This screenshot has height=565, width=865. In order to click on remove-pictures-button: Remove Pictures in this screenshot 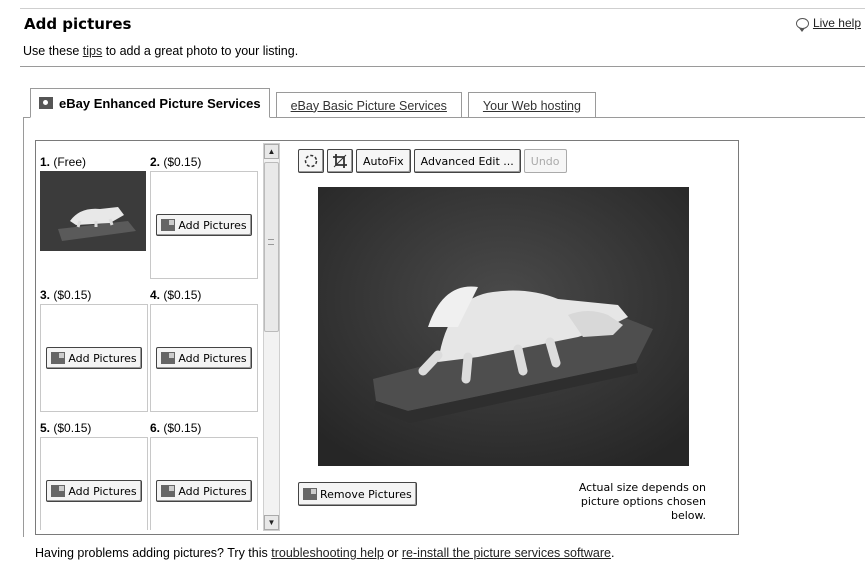, I will do `click(357, 494)`.